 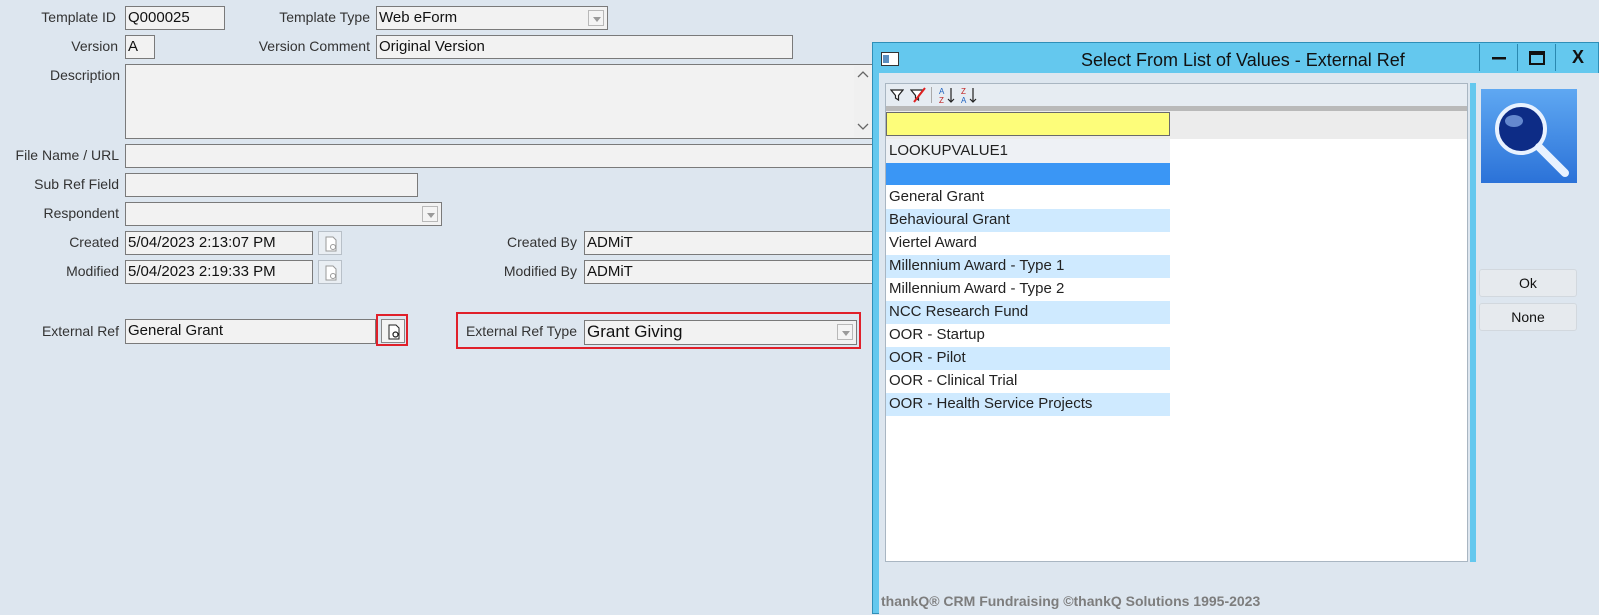 What do you see at coordinates (67, 155) in the screenshot?
I see `file-name-label: File Name / URL` at bounding box center [67, 155].